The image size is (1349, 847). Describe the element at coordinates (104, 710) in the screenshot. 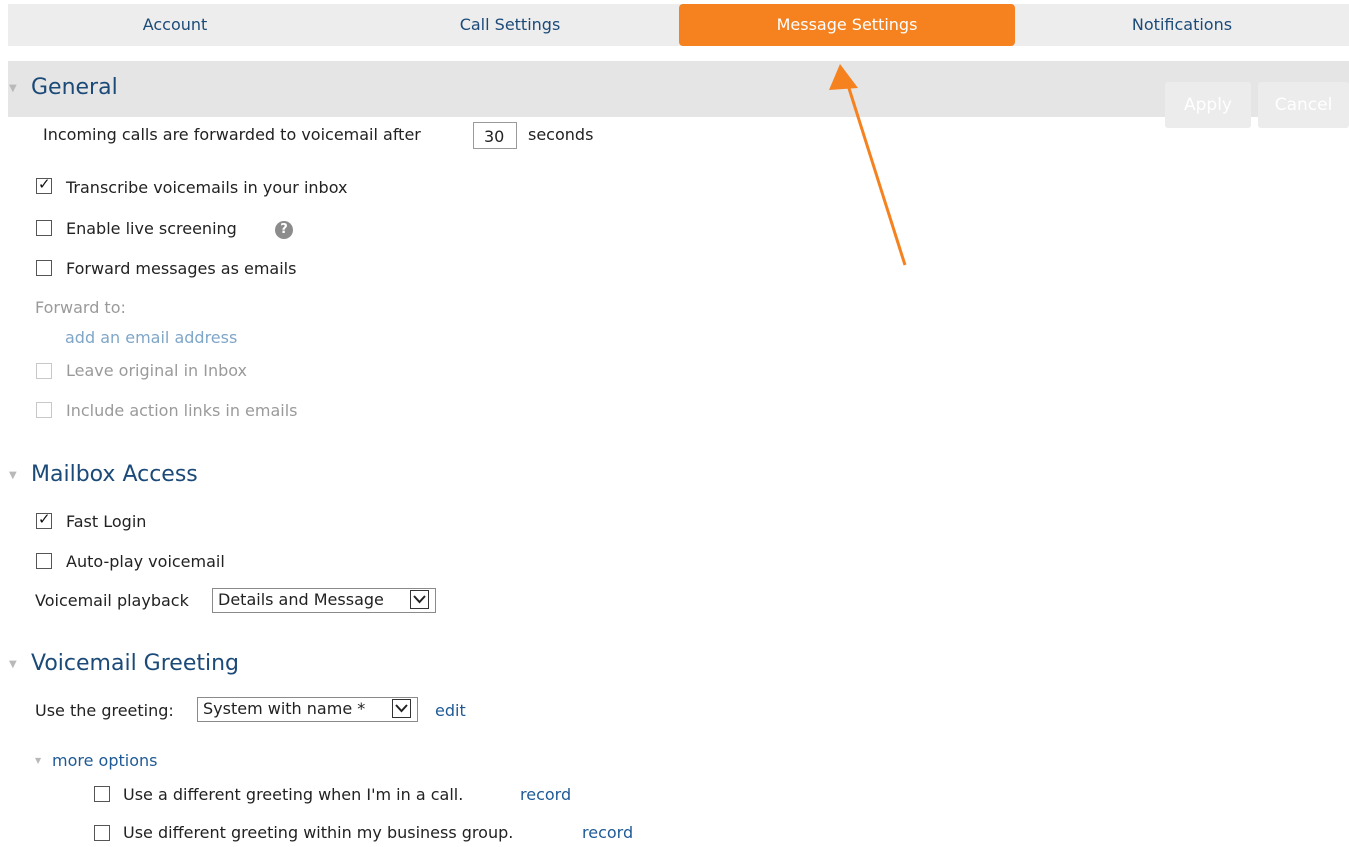

I see `use-greeting-label: Use the greeting:` at that location.